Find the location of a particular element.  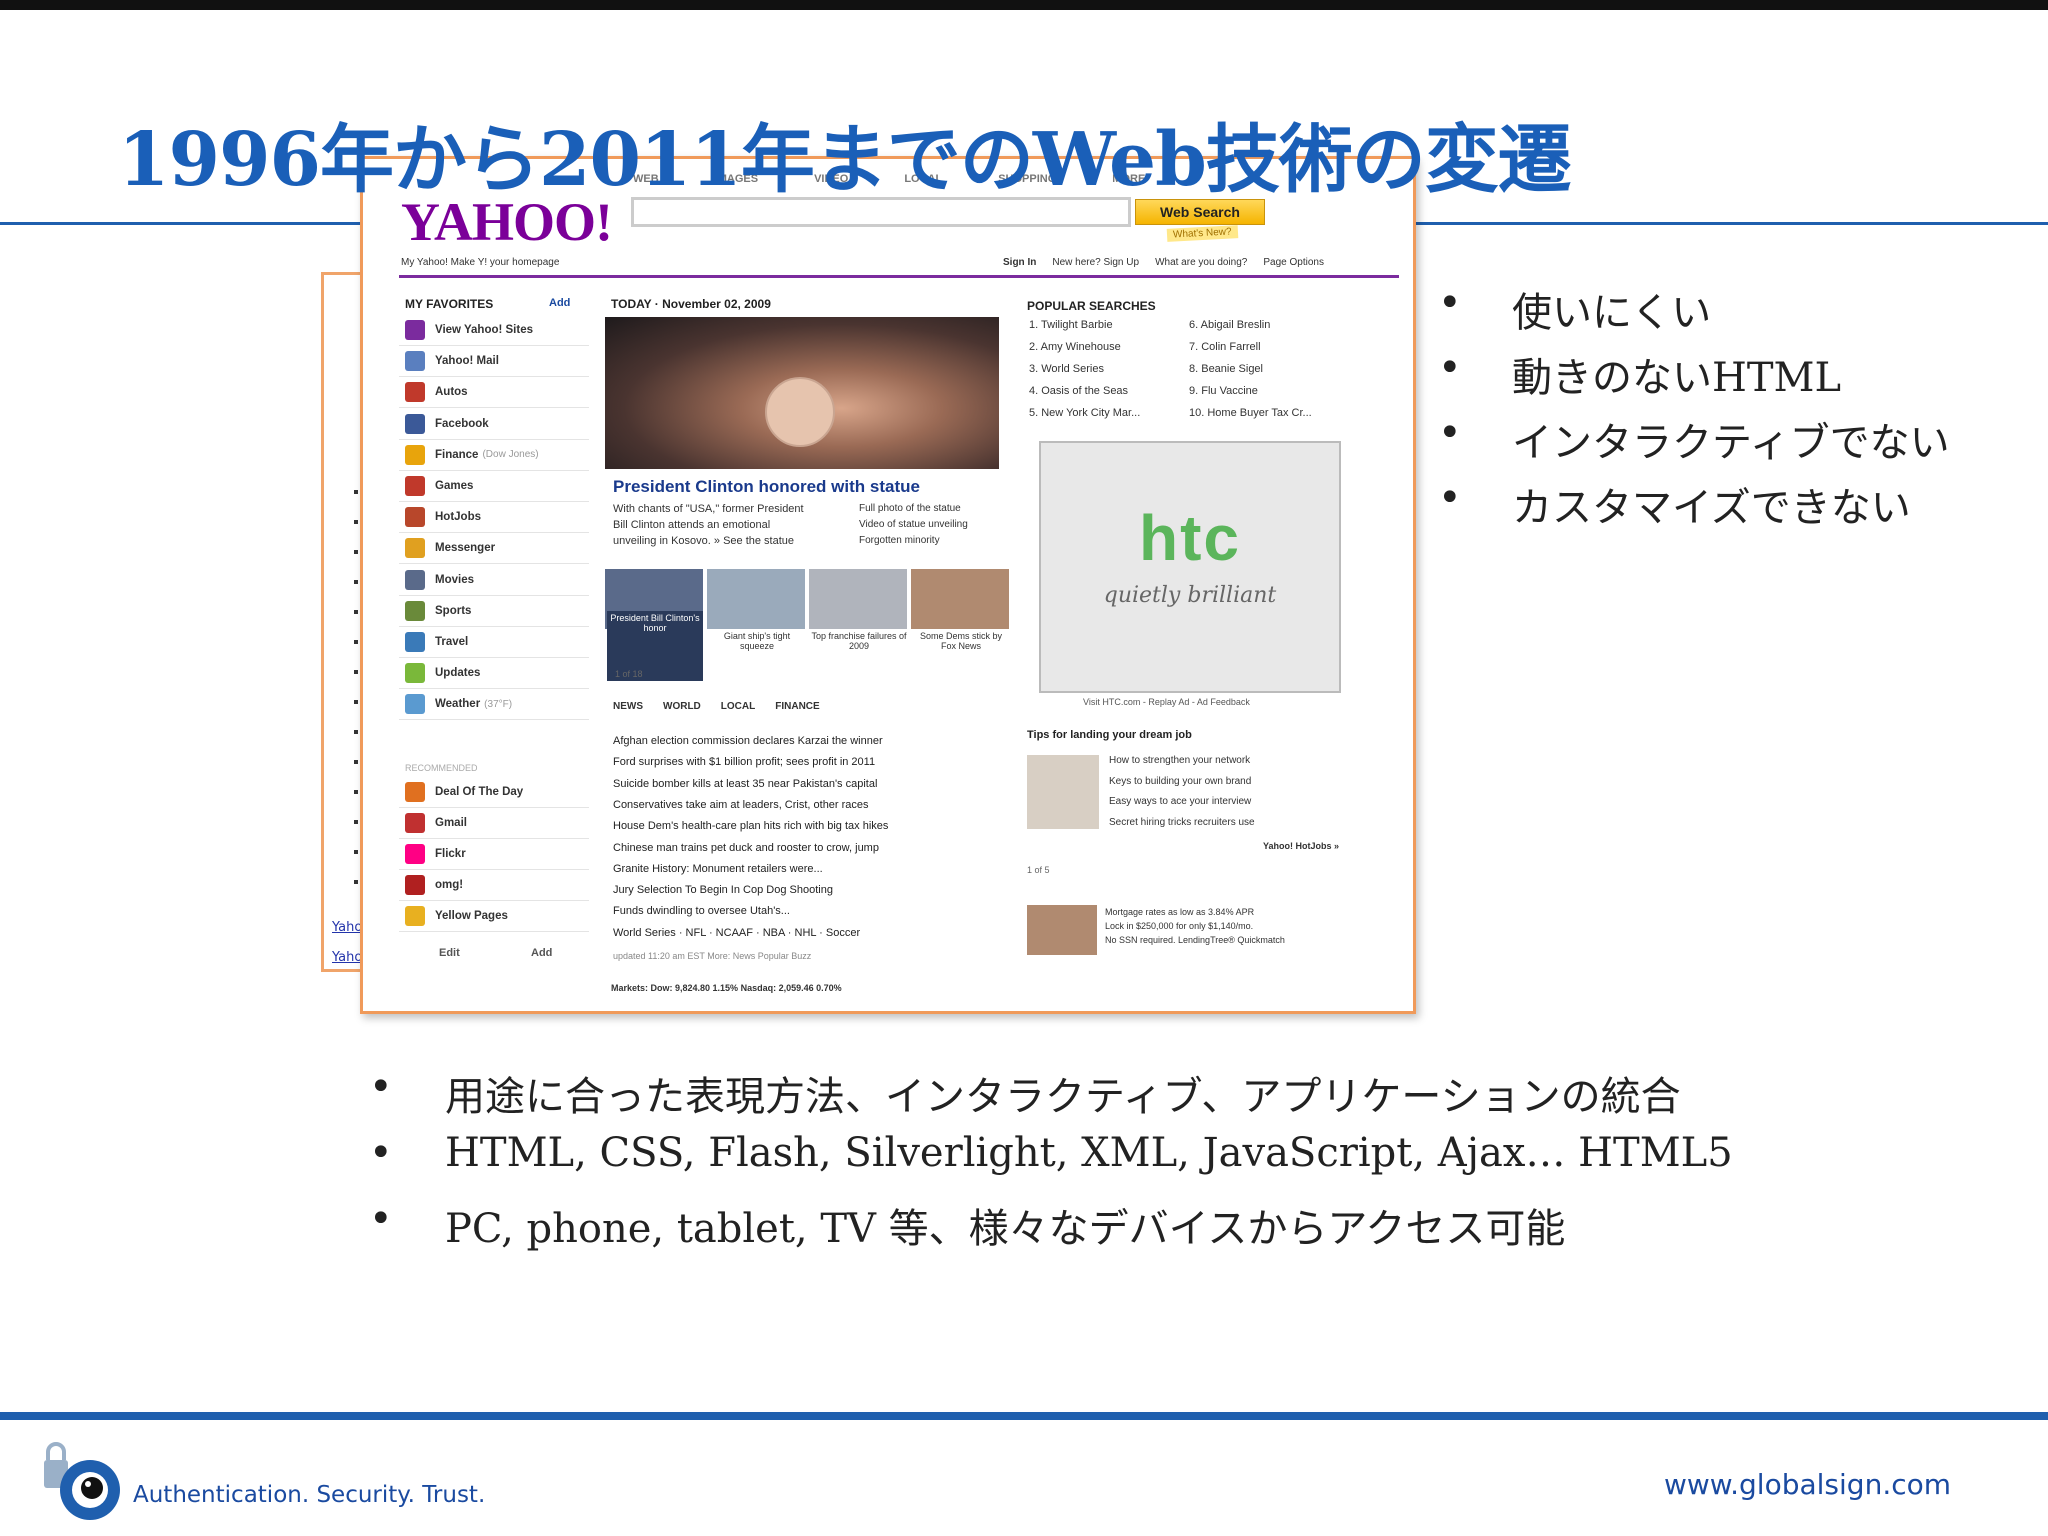

page-options-link: Page Options is located at coordinates (1293, 262).